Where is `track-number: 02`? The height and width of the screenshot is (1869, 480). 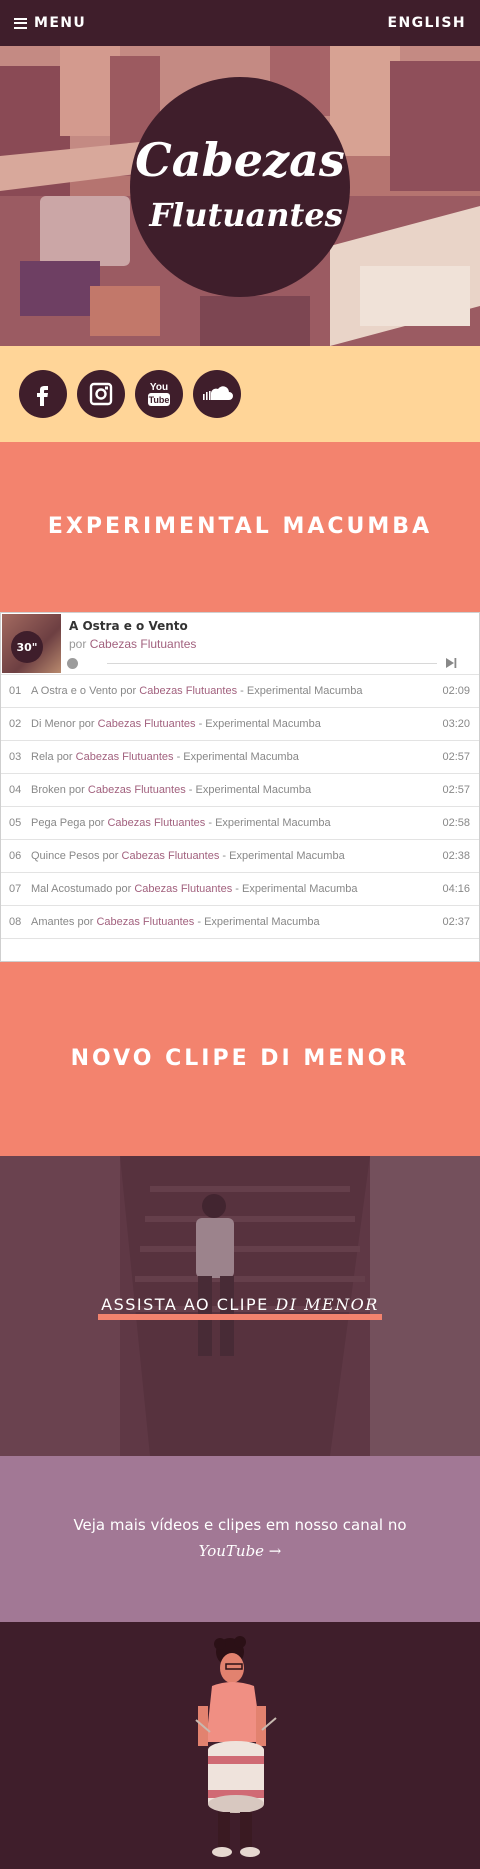 track-number: 02 is located at coordinates (15, 724).